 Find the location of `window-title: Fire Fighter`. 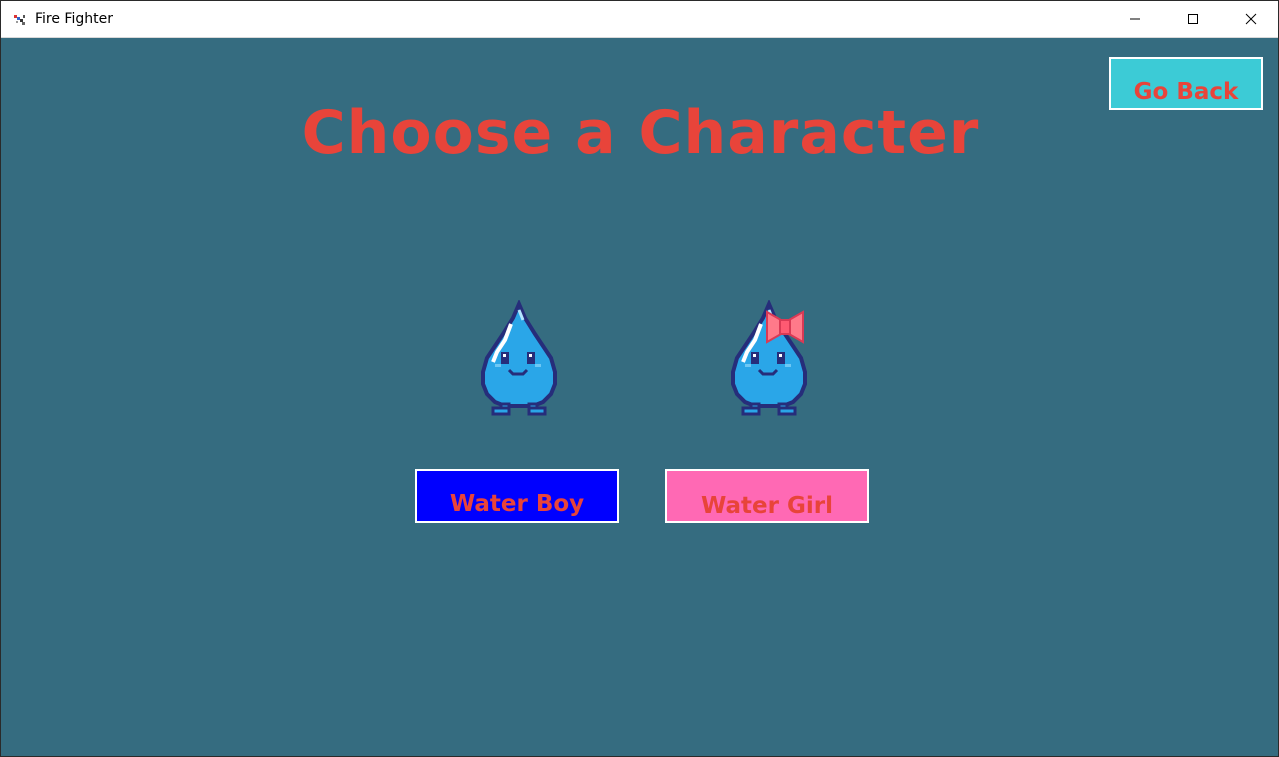

window-title: Fire Fighter is located at coordinates (74, 19).